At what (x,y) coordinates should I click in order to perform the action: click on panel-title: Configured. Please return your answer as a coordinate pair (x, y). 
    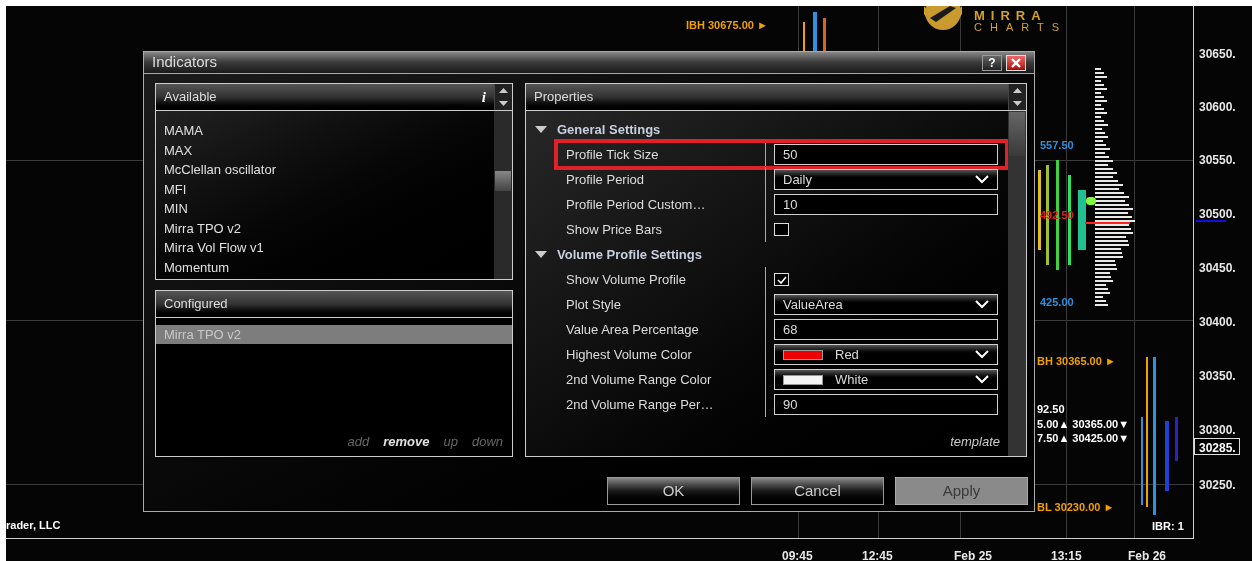
    Looking at the image, I should click on (196, 304).